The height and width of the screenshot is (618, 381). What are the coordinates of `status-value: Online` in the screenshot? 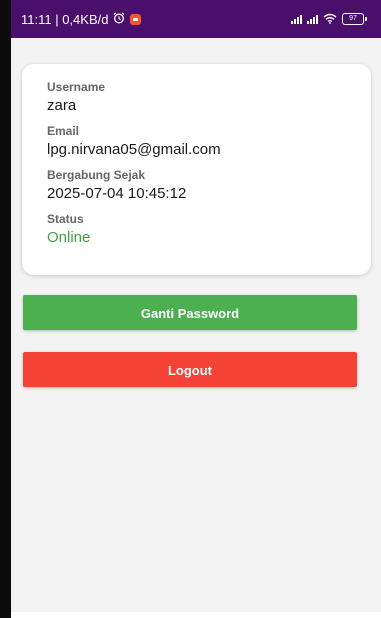 It's located at (69, 237).